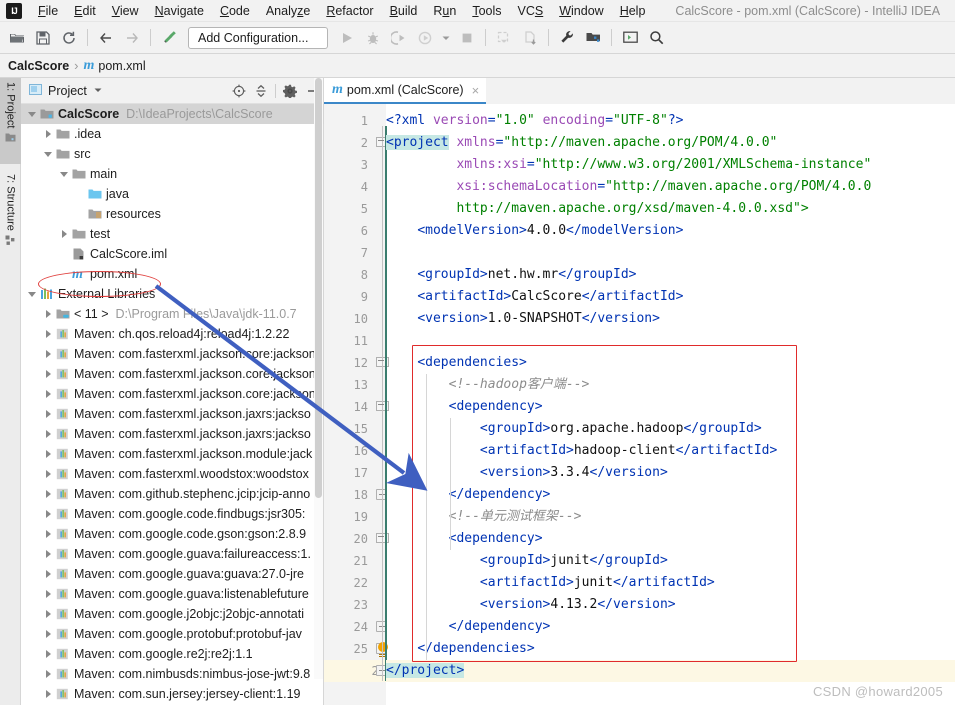  What do you see at coordinates (534, 297) in the screenshot?
I see `code-line: <artifactId>CalcScore</artifactId>` at bounding box center [534, 297].